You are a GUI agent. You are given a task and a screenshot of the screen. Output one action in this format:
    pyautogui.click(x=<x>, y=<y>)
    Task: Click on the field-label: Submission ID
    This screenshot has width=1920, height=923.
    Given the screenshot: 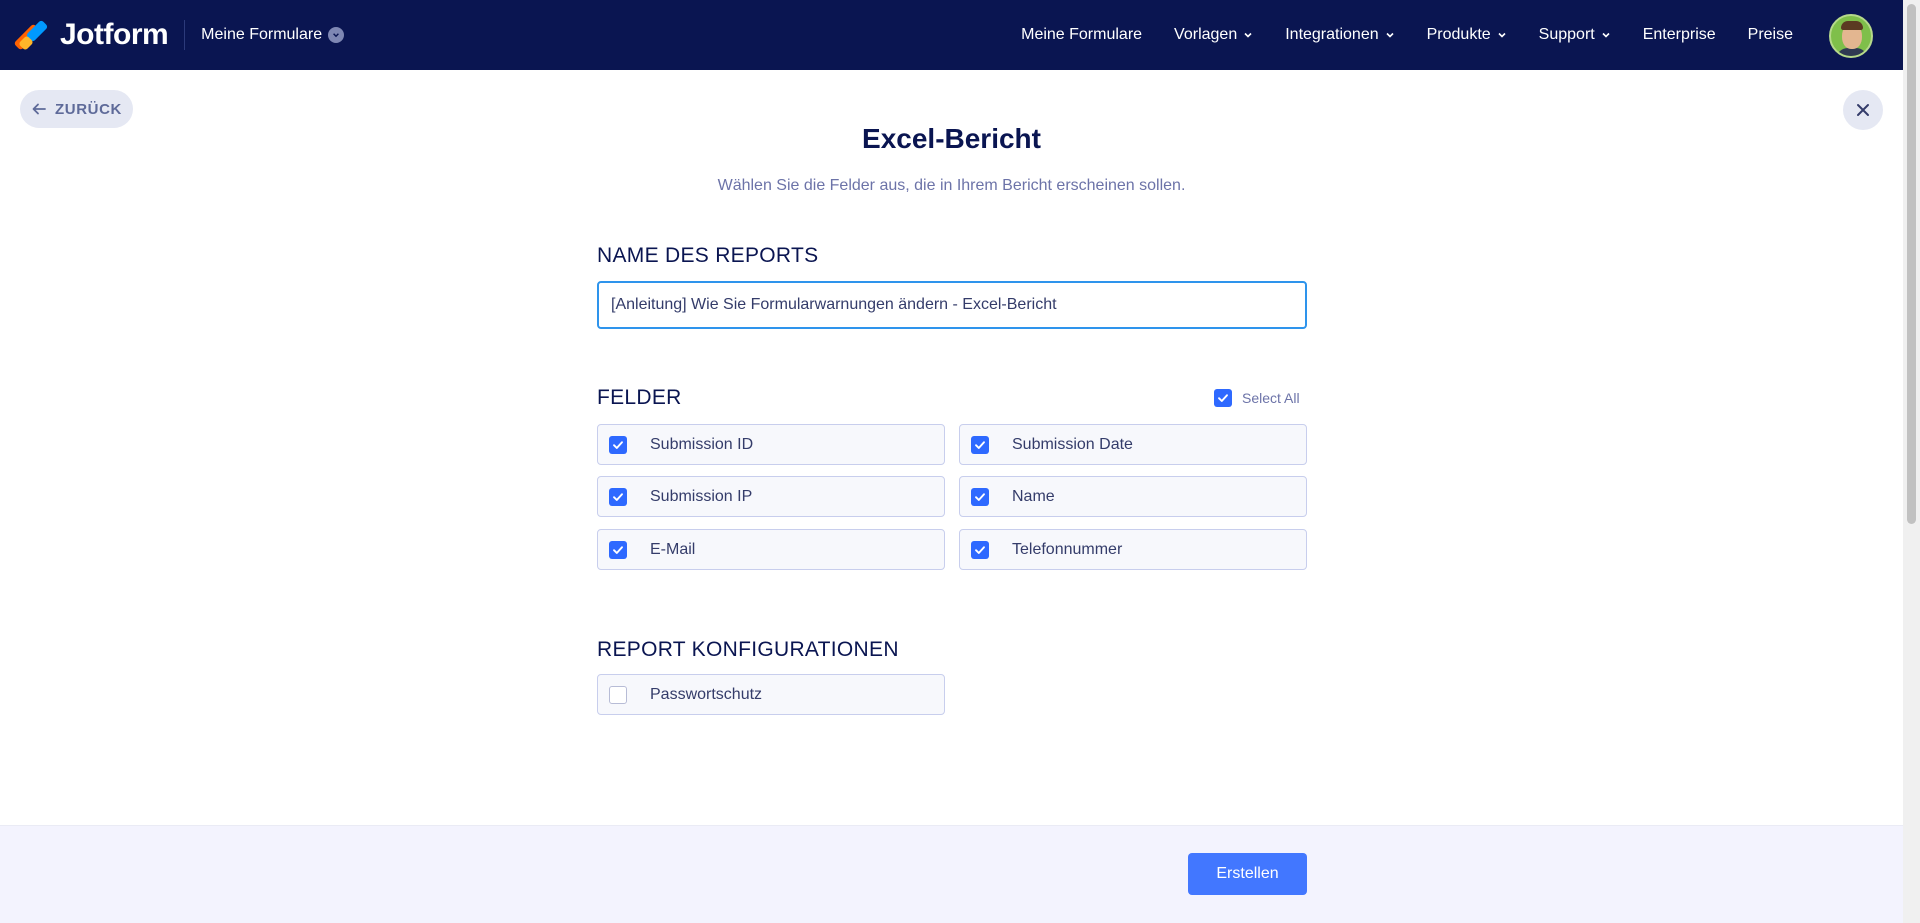 What is the action you would take?
    pyautogui.click(x=702, y=444)
    